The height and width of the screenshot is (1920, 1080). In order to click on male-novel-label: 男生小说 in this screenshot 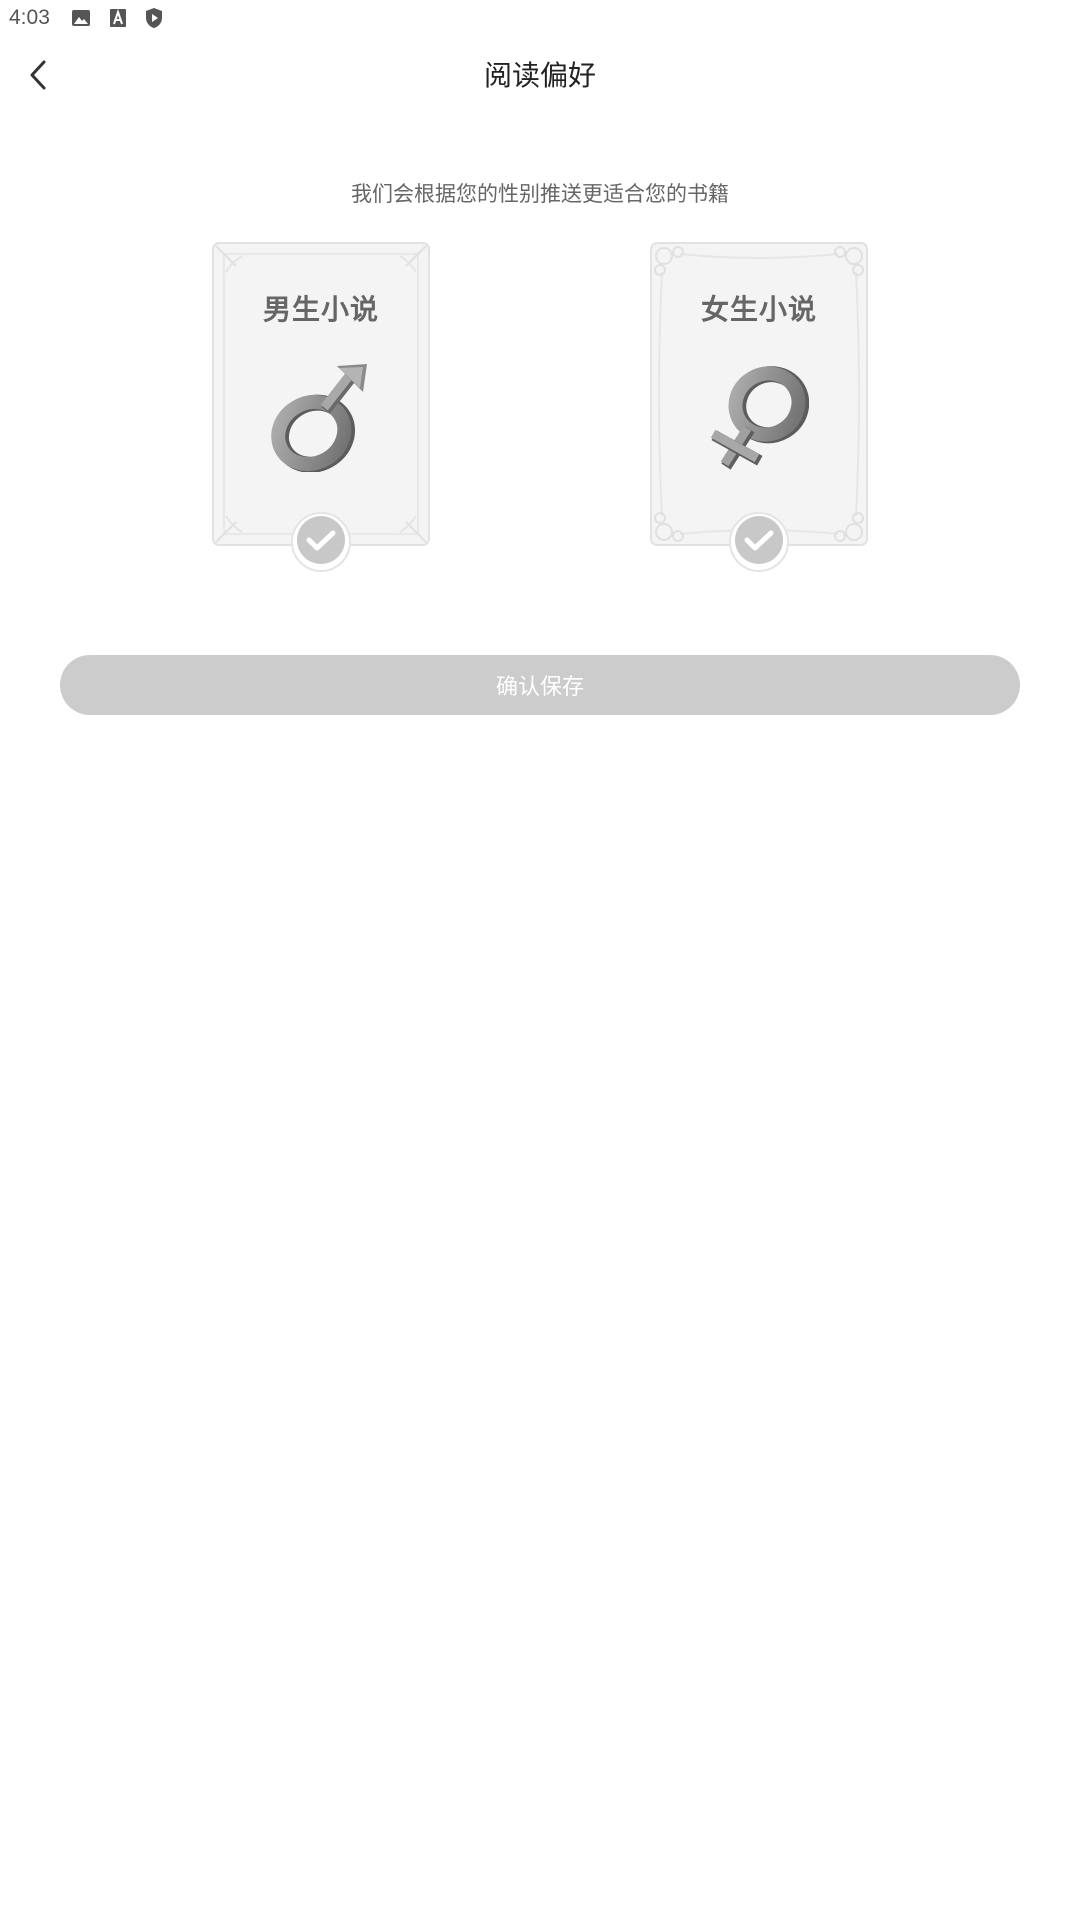, I will do `click(320, 309)`.